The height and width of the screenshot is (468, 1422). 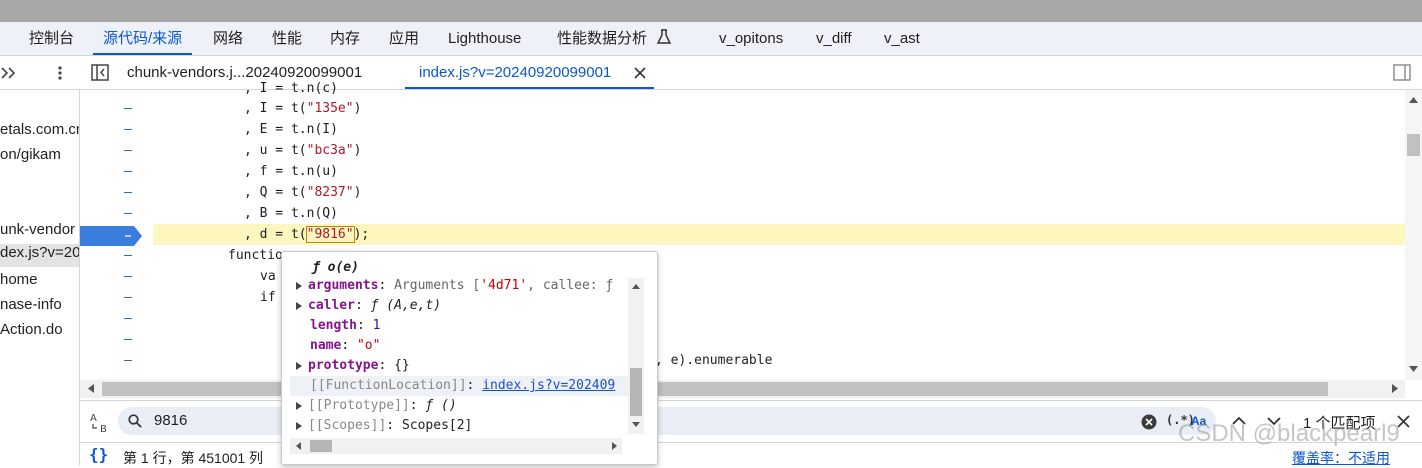 I want to click on tab-performance: 性能, so click(x=287, y=38).